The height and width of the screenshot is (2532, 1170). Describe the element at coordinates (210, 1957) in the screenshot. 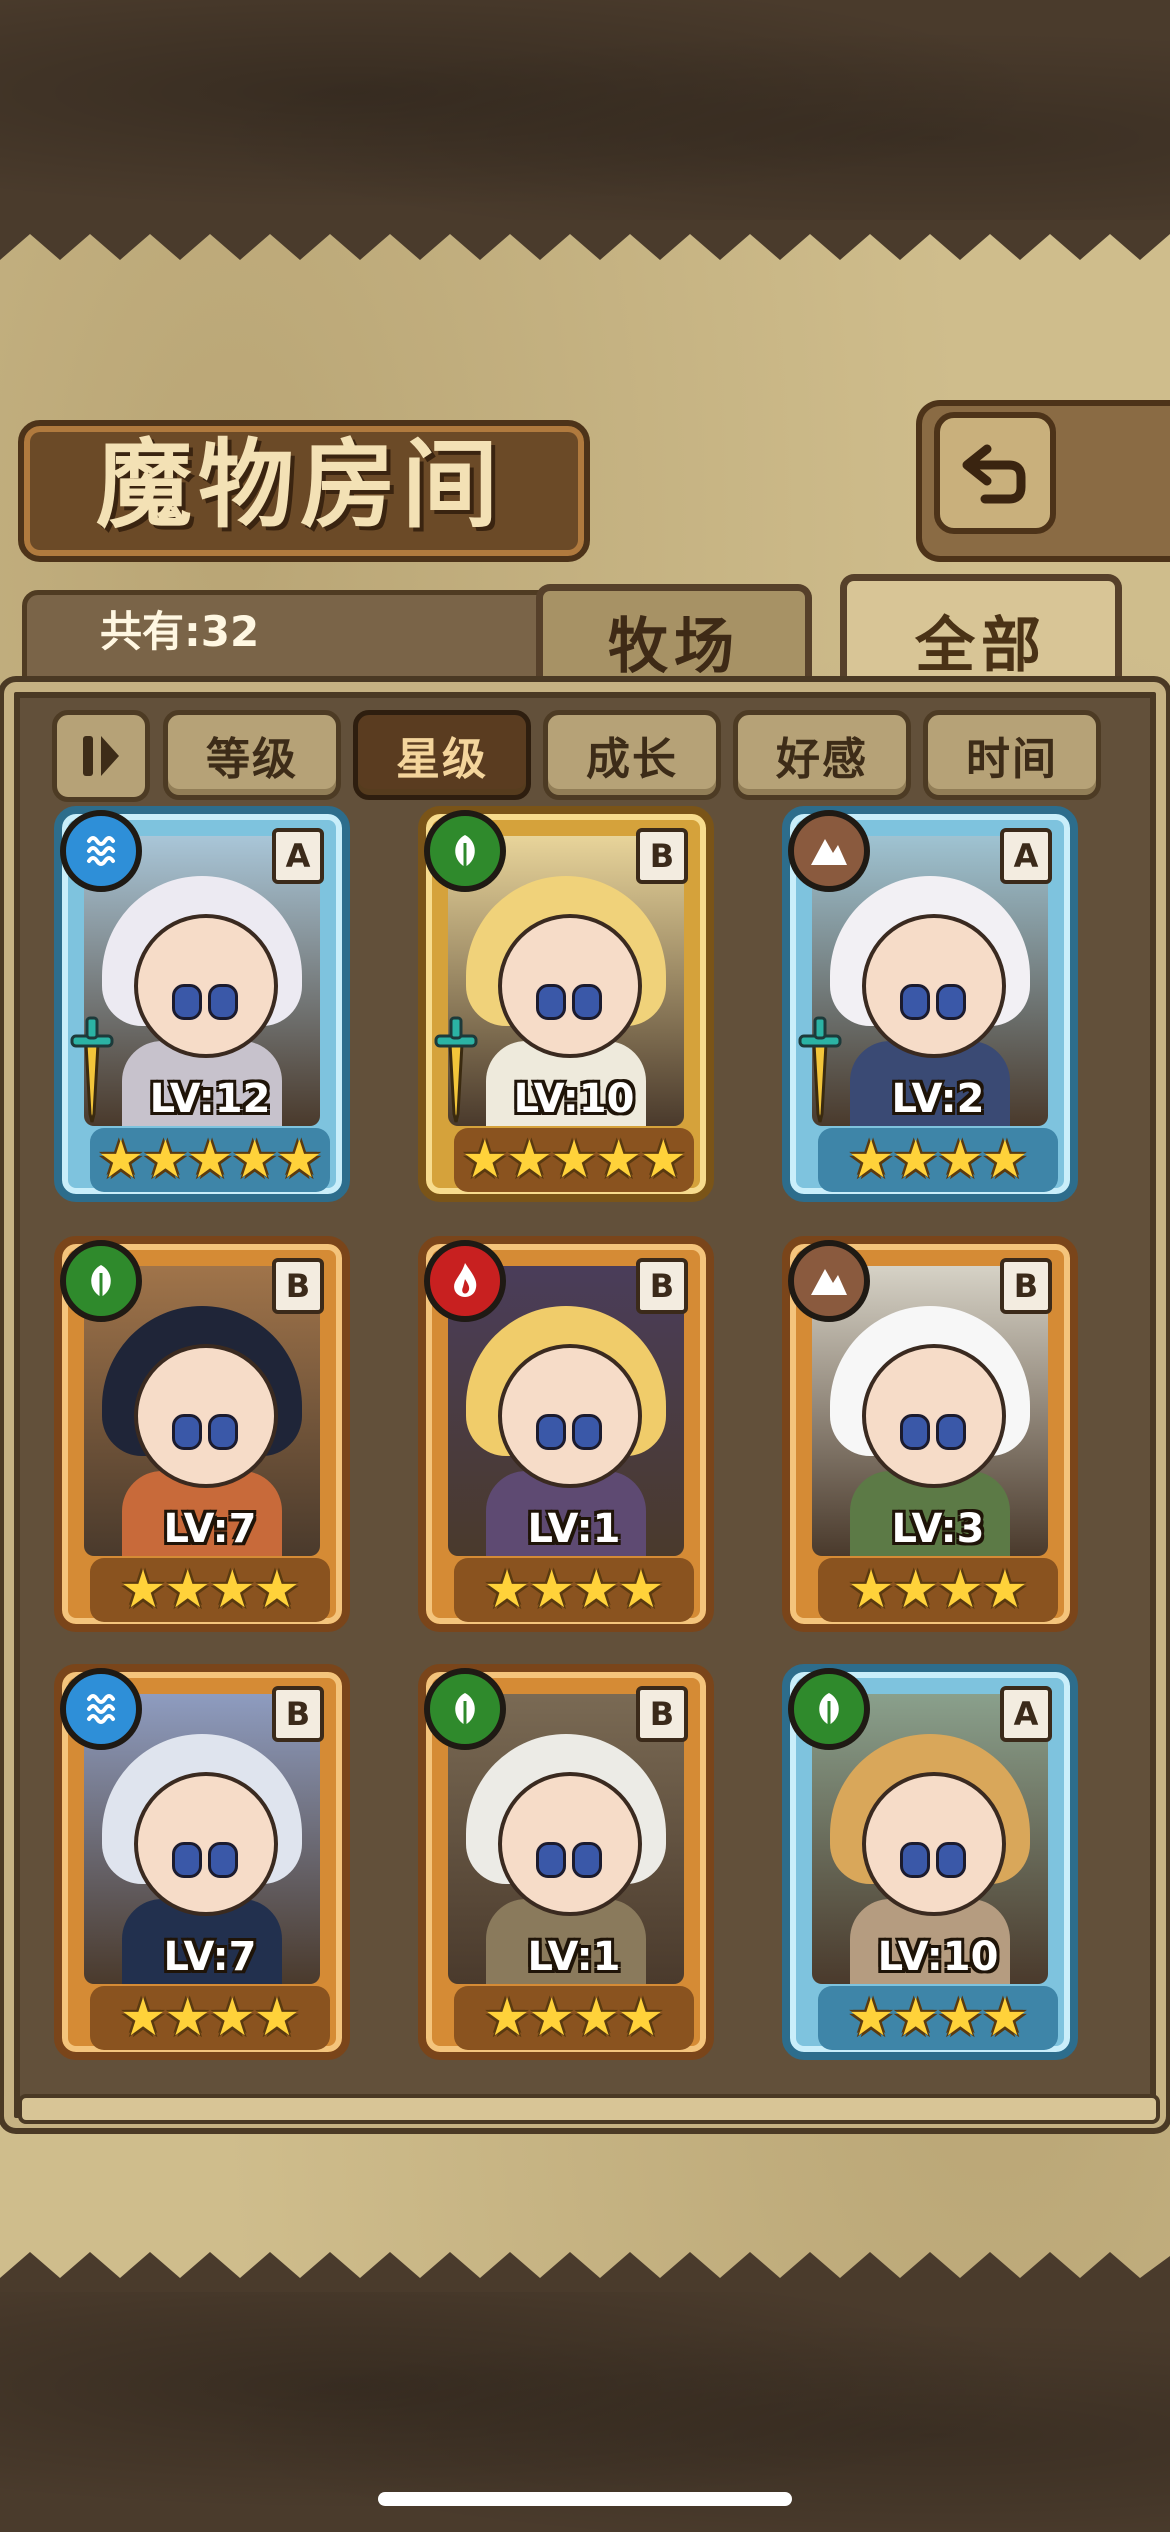

I see `monster-level: LV:7` at that location.